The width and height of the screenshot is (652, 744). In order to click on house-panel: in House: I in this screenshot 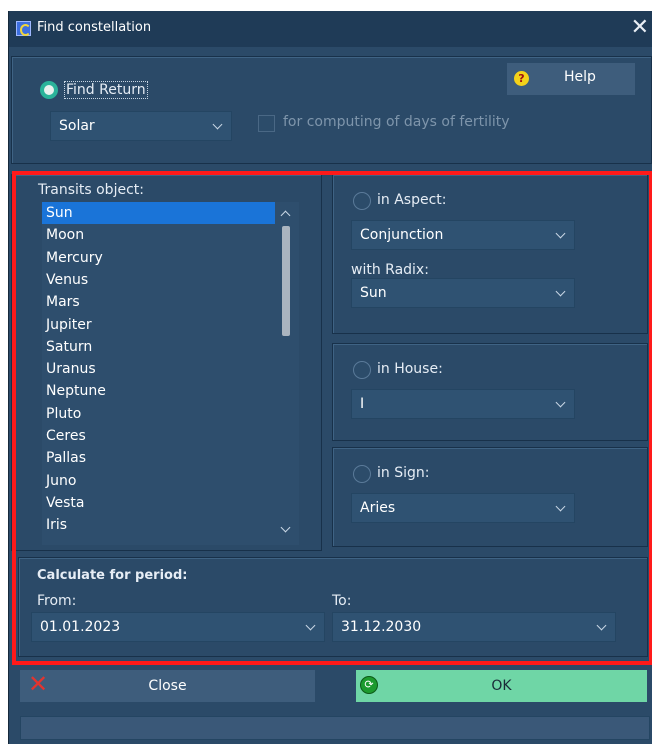, I will do `click(490, 392)`.